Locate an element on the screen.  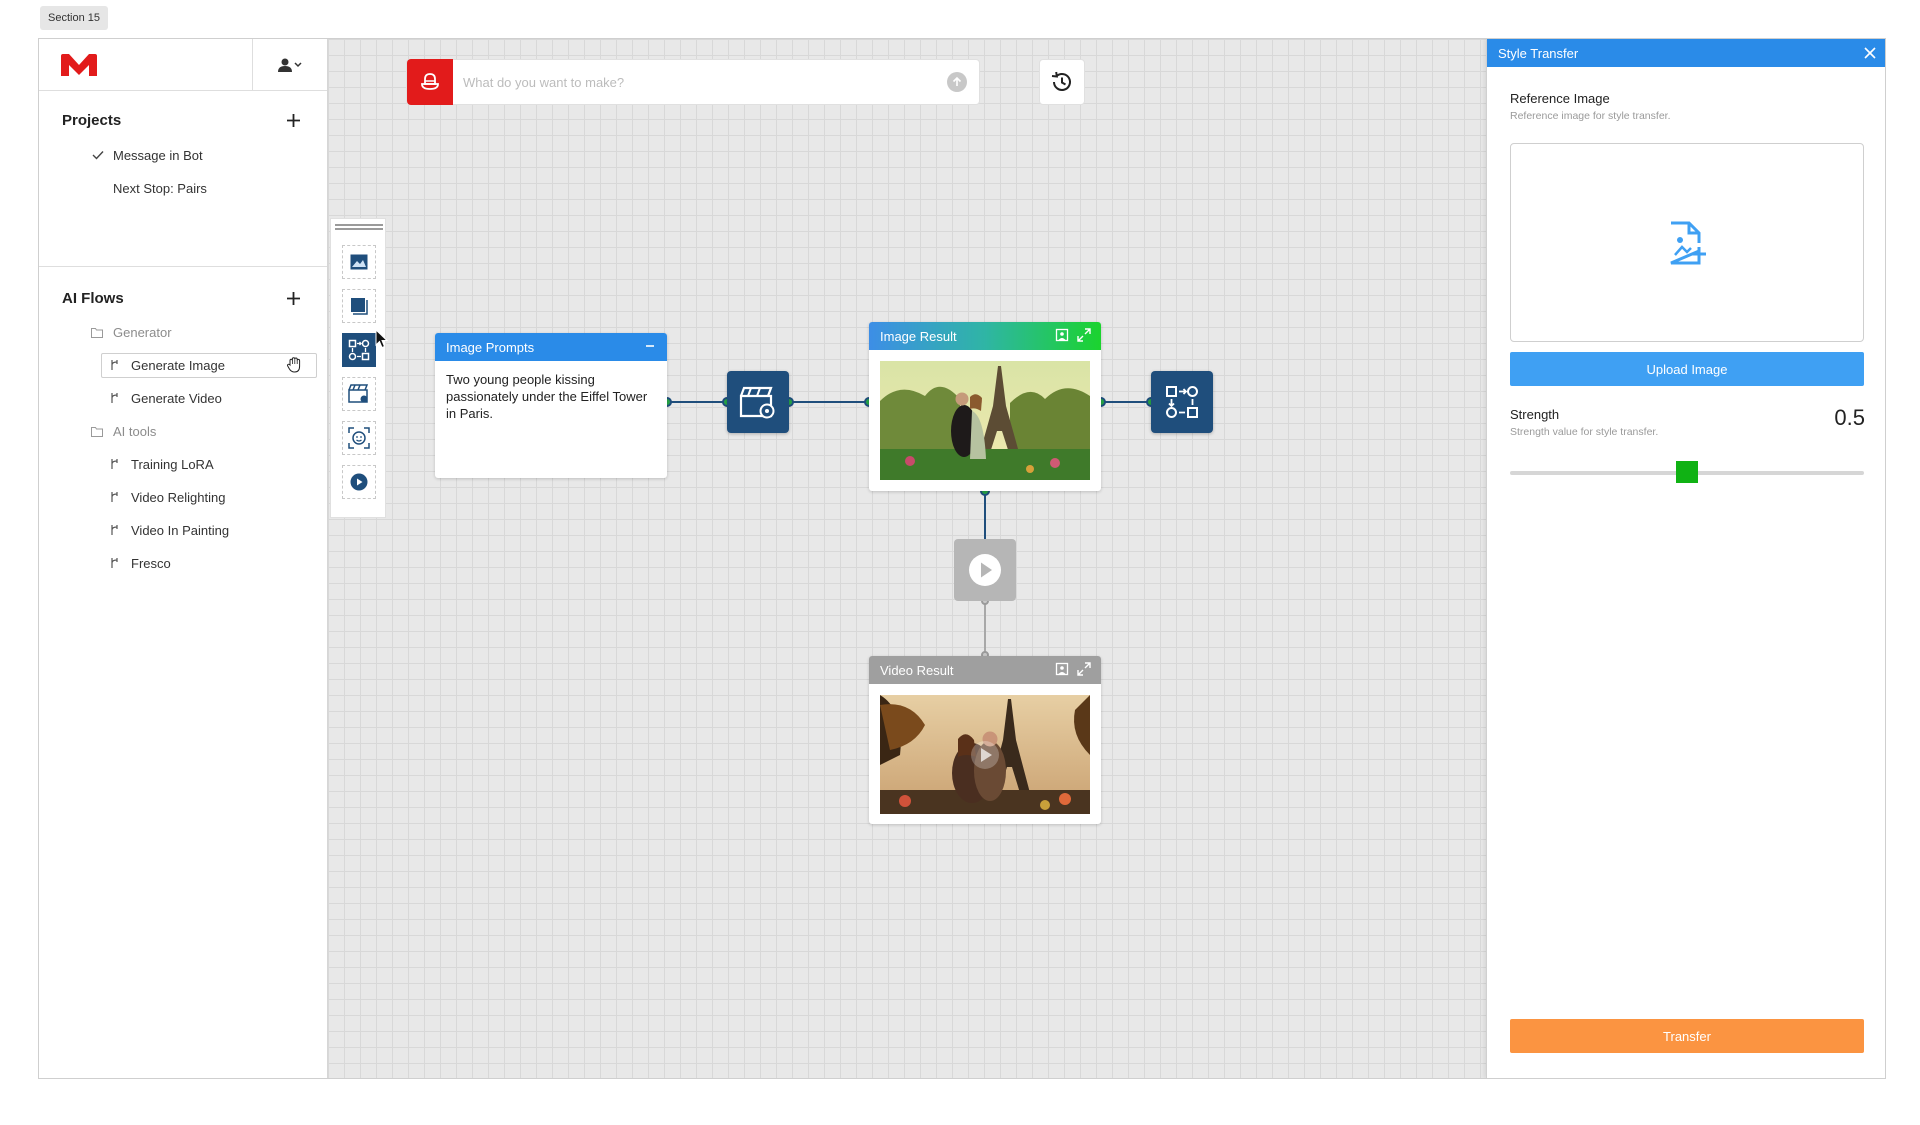
upload-image-button: Upload Image is located at coordinates (1687, 369).